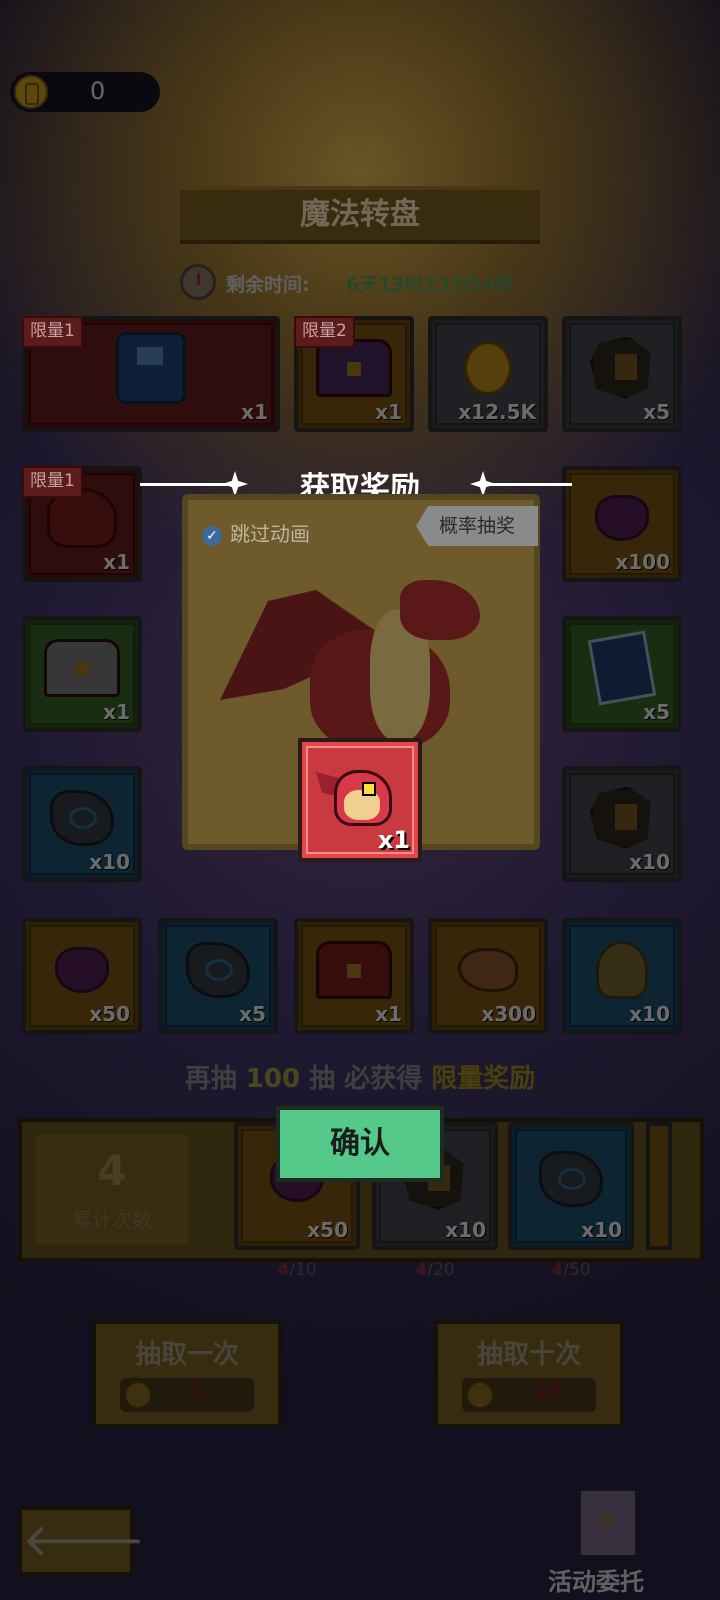 The image size is (720, 1600). I want to click on reward-qty: x1, so click(393, 840).